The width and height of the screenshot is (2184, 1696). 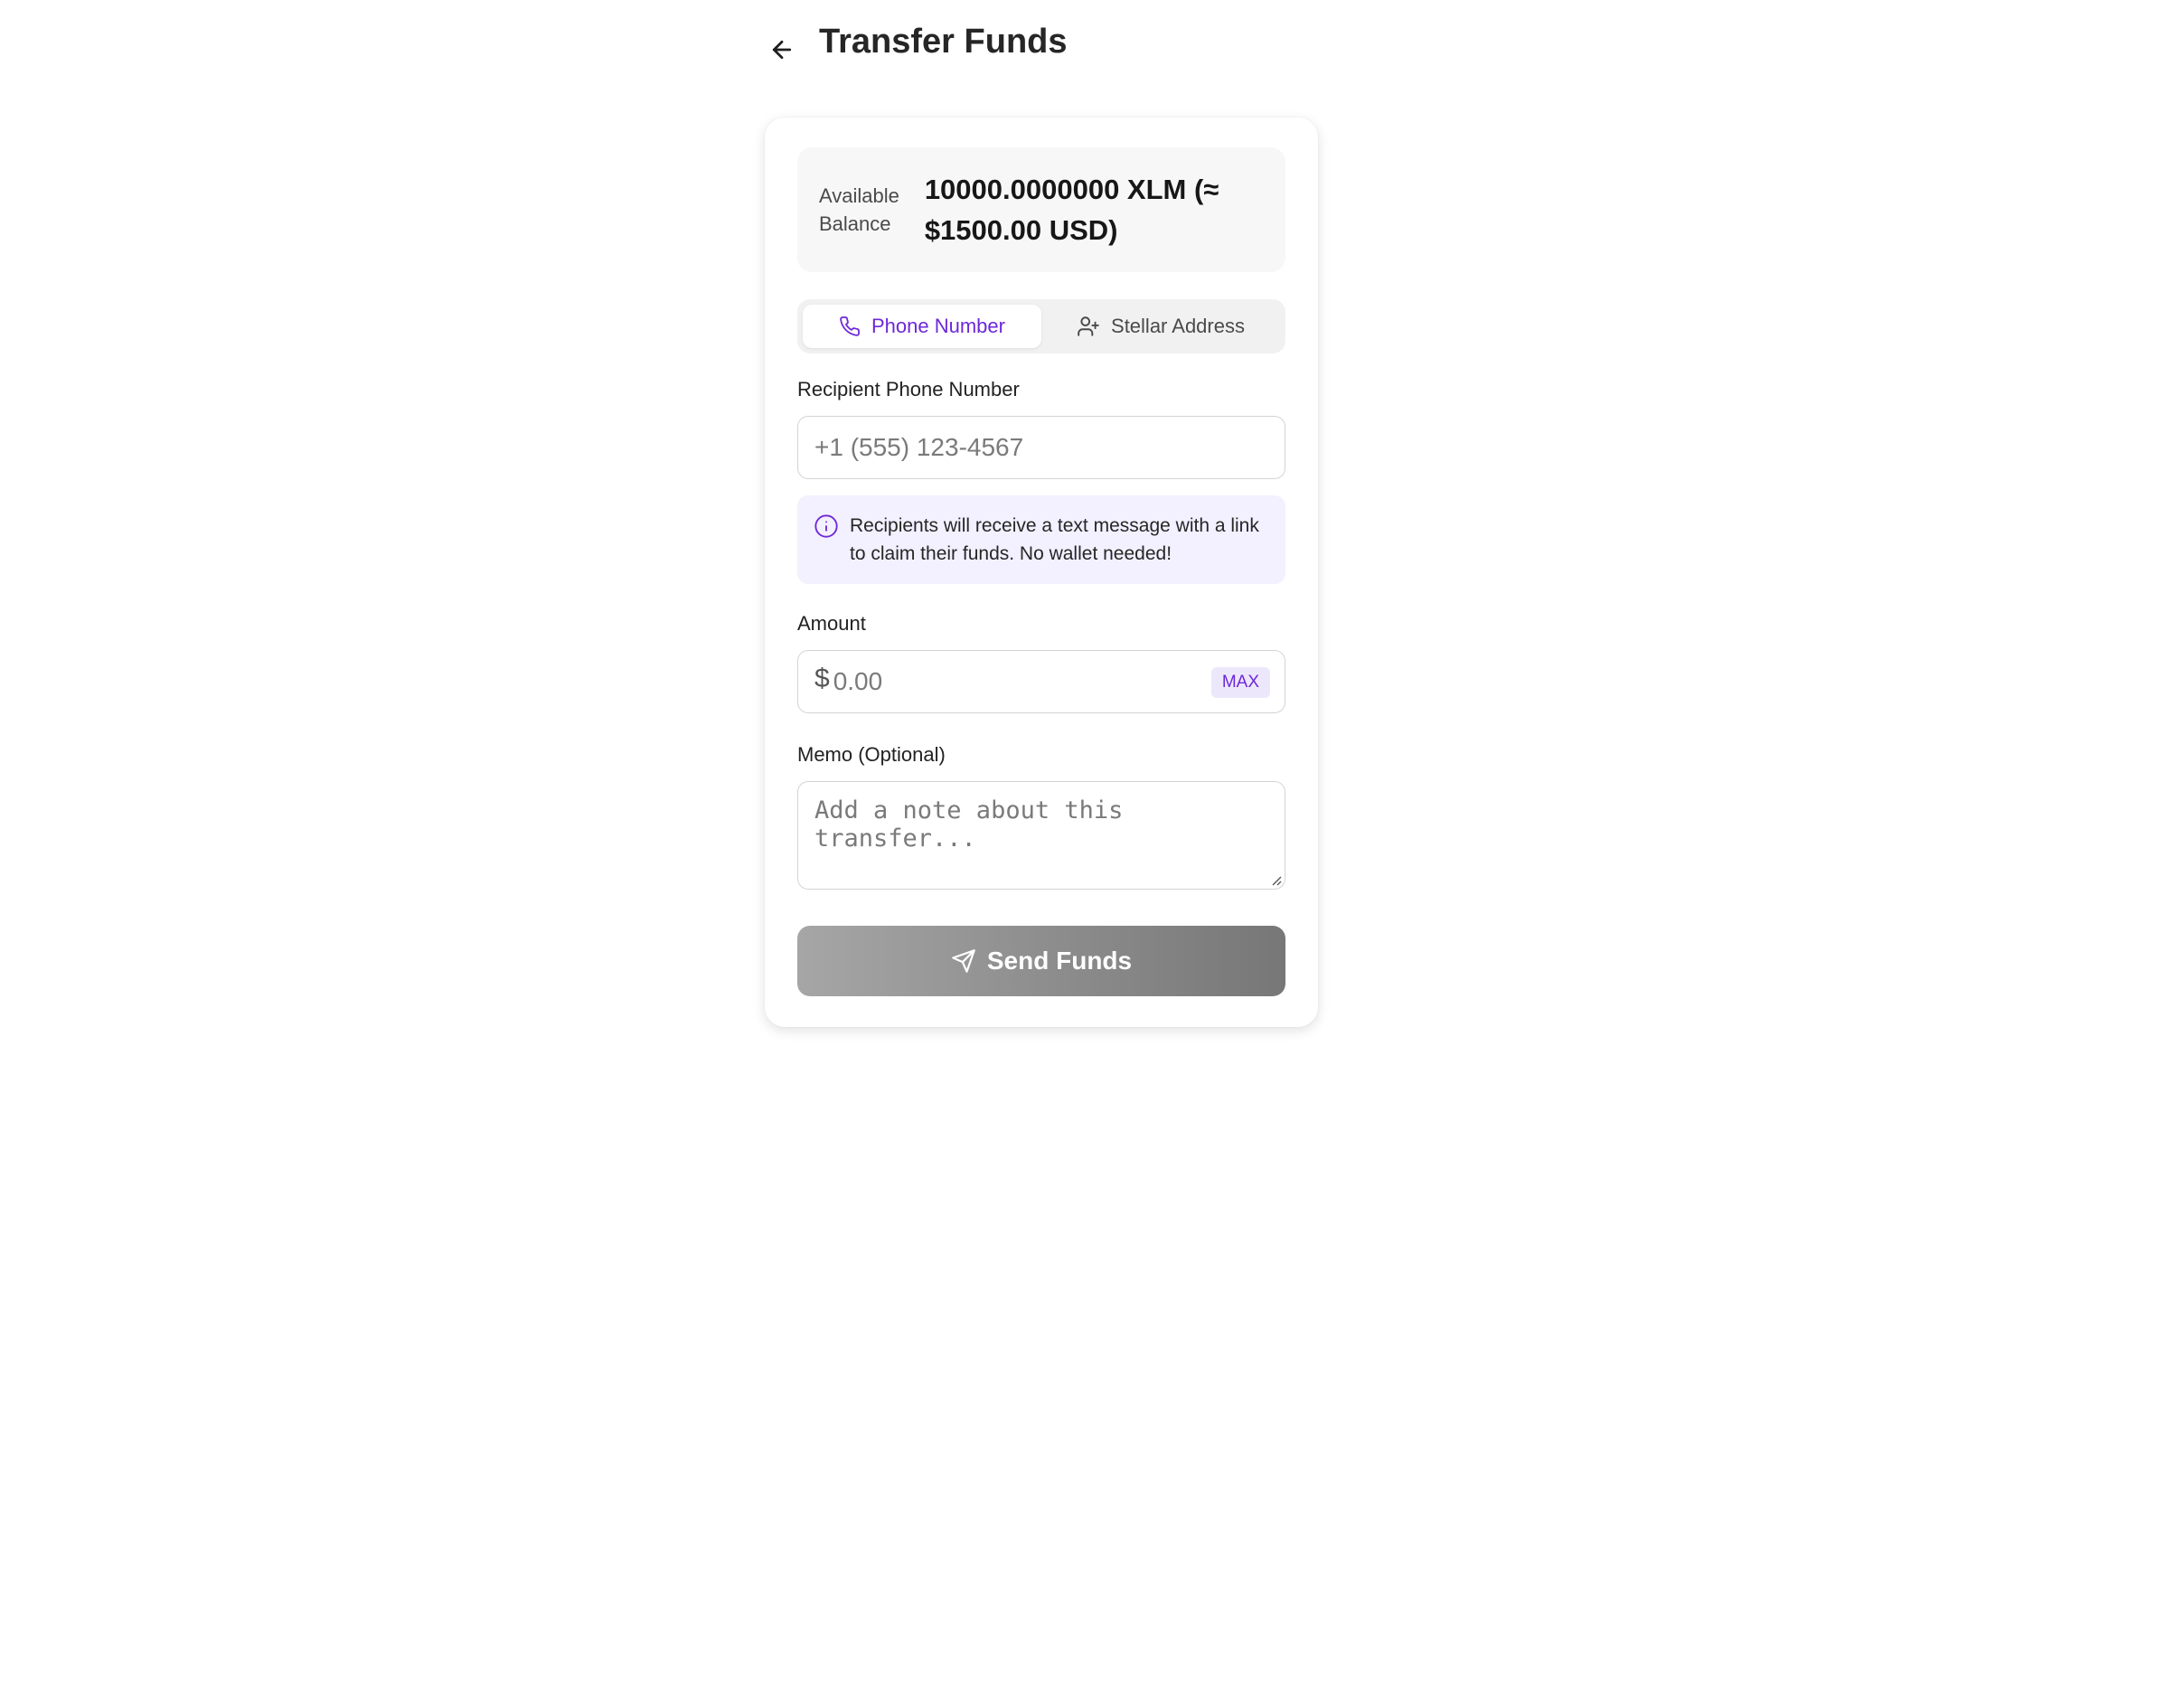 What do you see at coordinates (1041, 448) in the screenshot?
I see `recipient-phone-input: +1 (555) 123-4567` at bounding box center [1041, 448].